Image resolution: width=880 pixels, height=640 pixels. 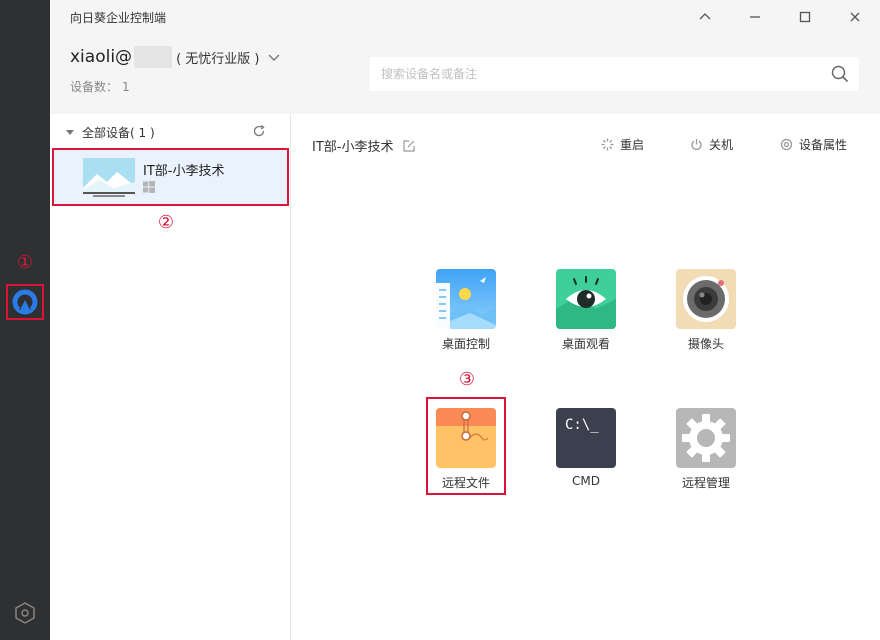 I want to click on properties-gear-icon, so click(x=786, y=144).